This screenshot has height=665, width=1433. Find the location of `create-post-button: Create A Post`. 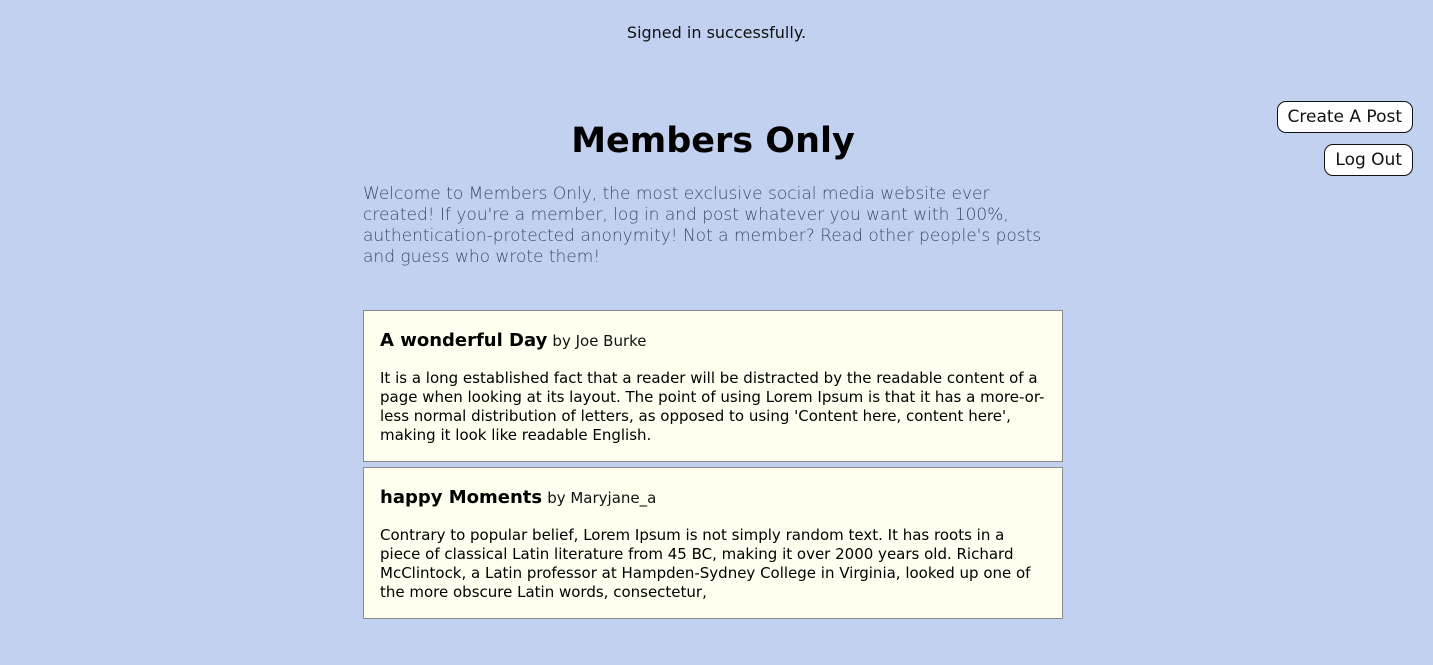

create-post-button: Create A Post is located at coordinates (1344, 117).